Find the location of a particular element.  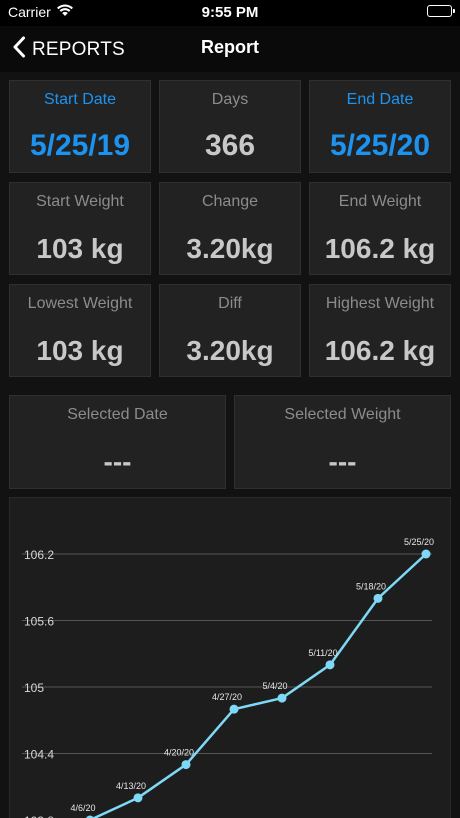

diff-label: Diff is located at coordinates (230, 303).